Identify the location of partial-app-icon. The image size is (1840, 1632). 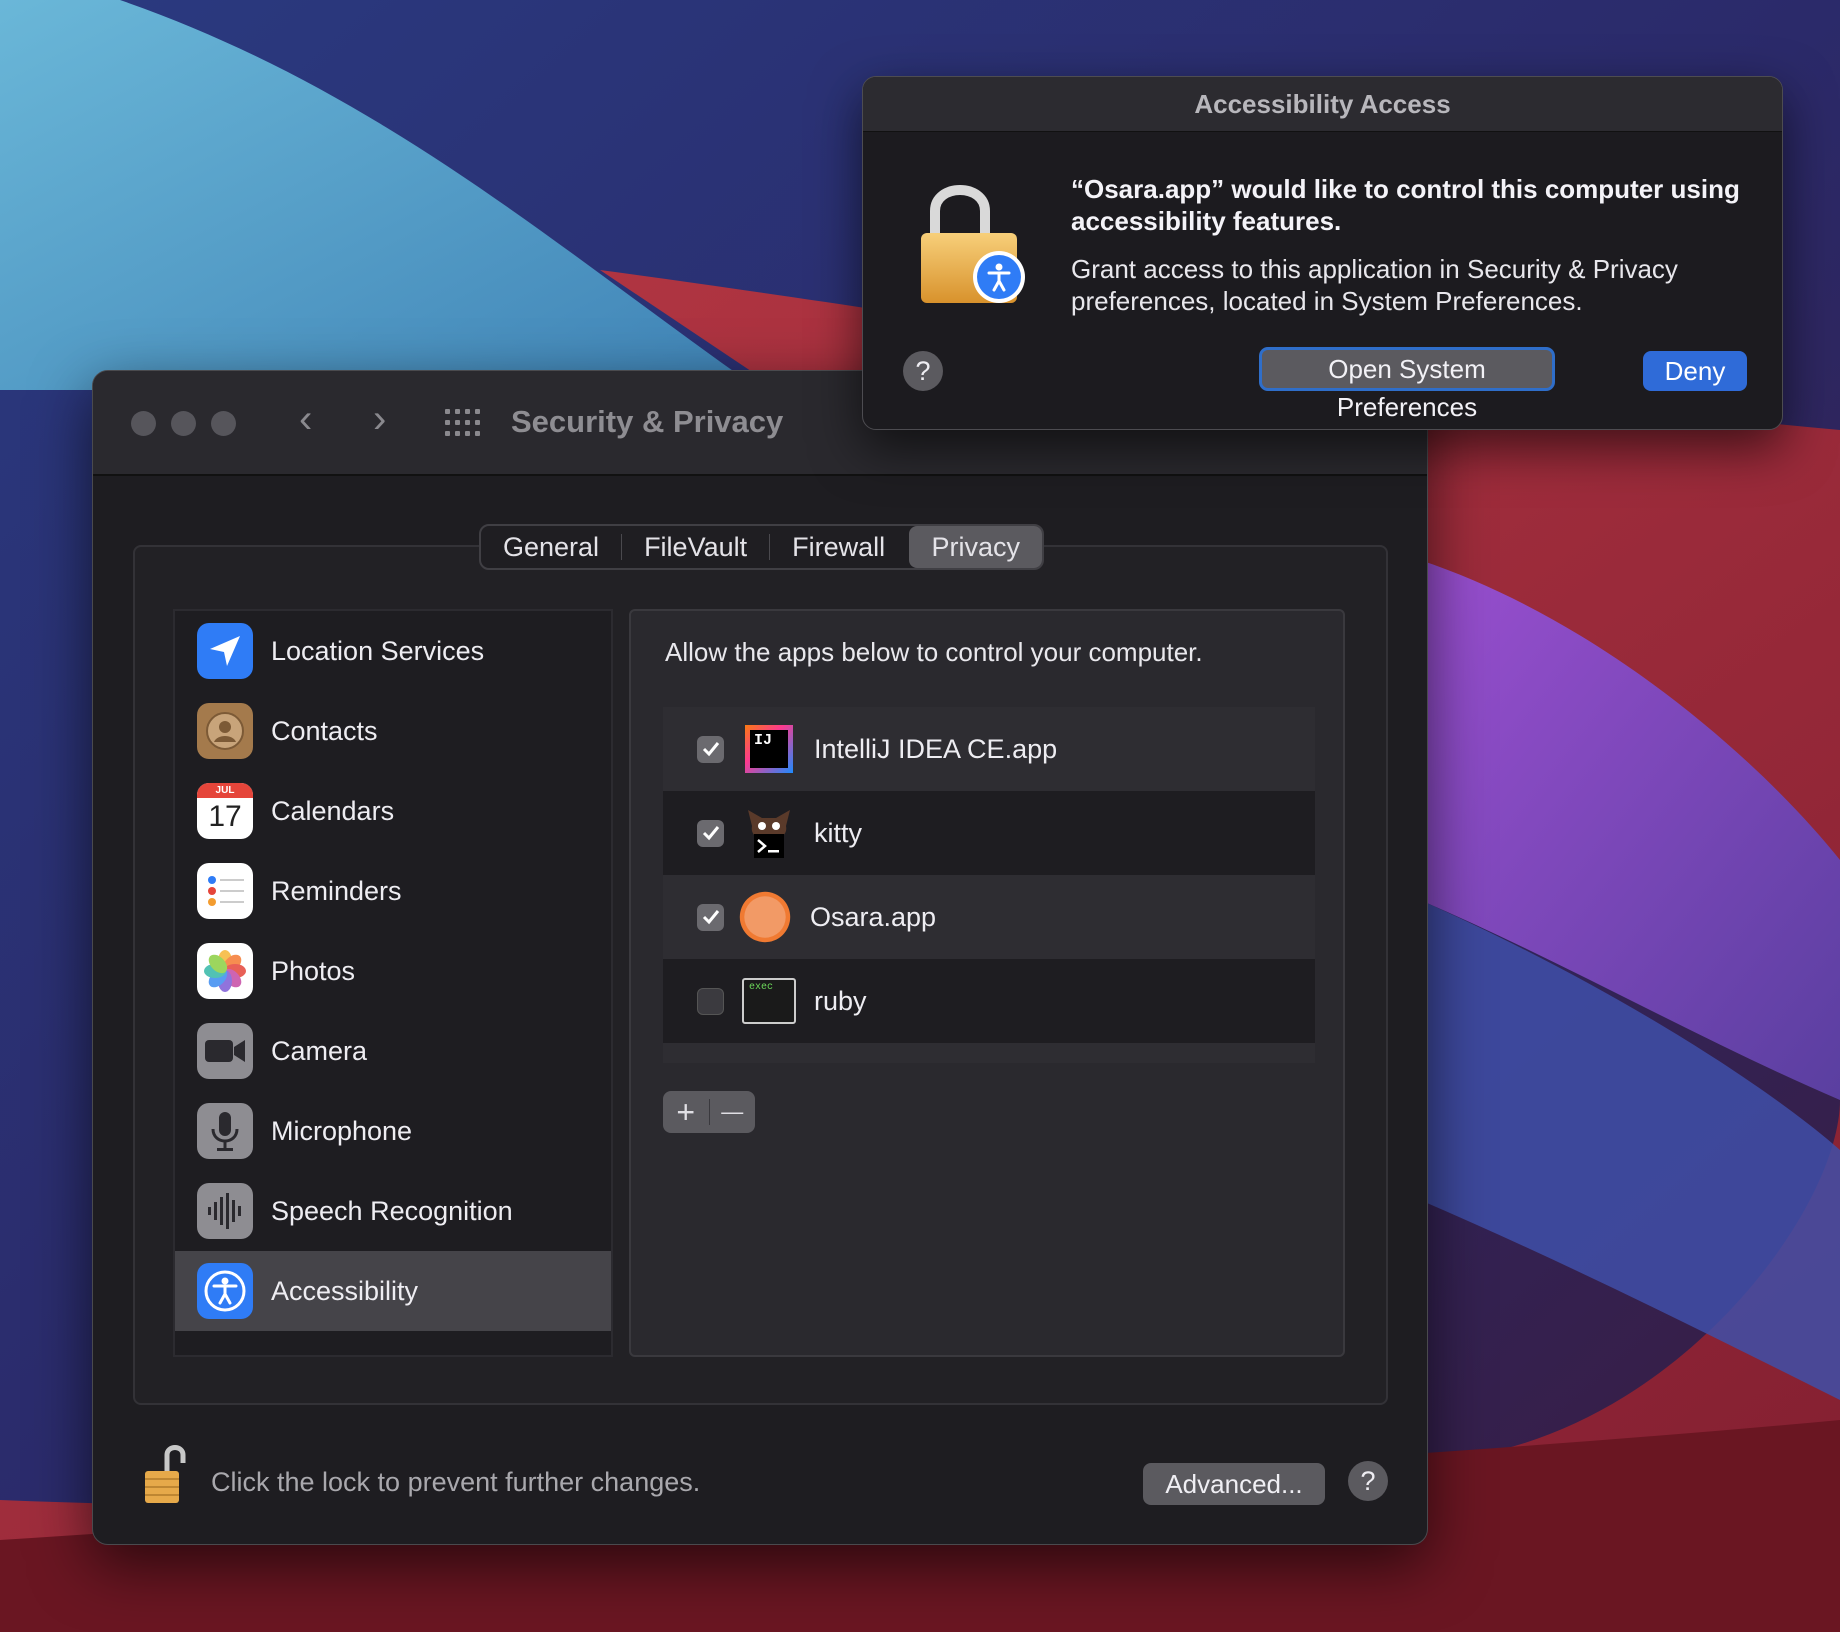
(769, 1060).